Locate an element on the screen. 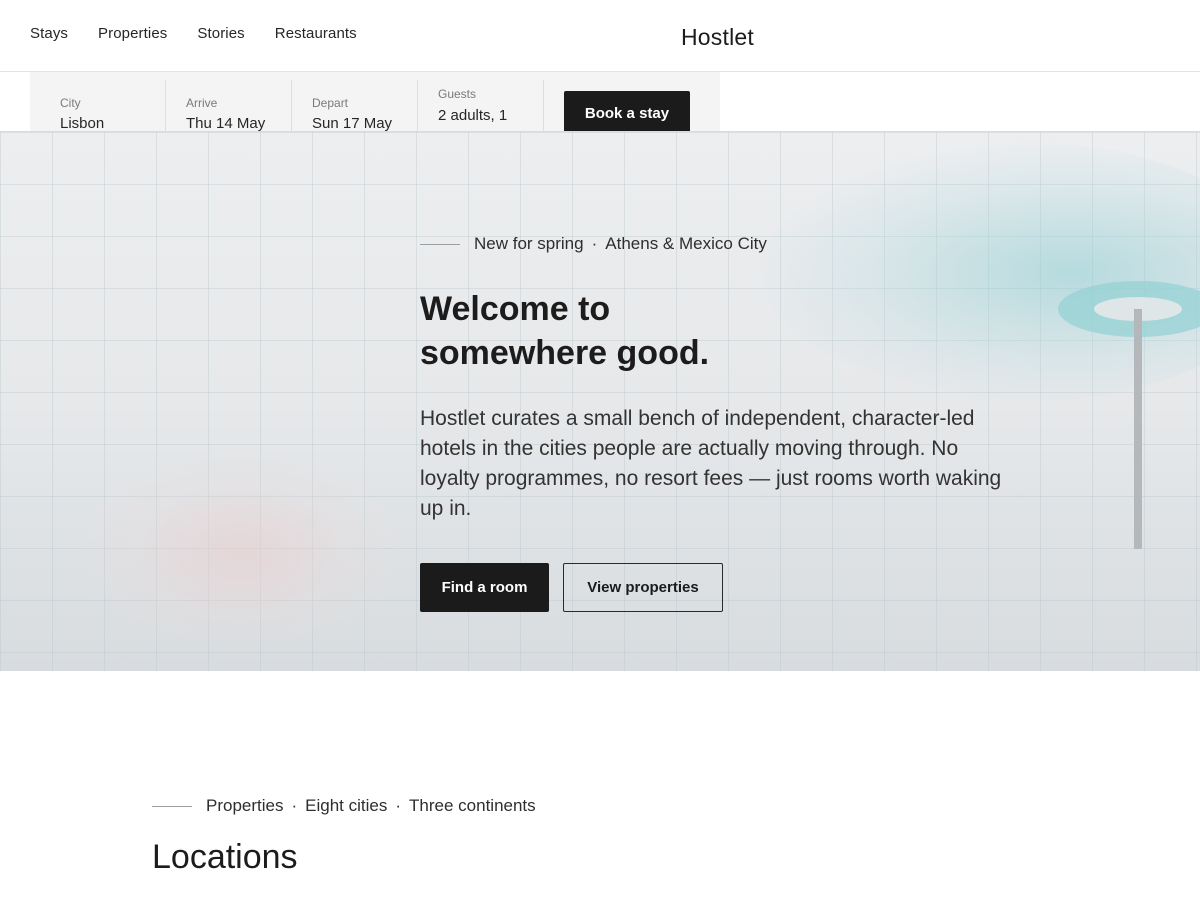  hero-title-line-1: Welcome to is located at coordinates (515, 309).